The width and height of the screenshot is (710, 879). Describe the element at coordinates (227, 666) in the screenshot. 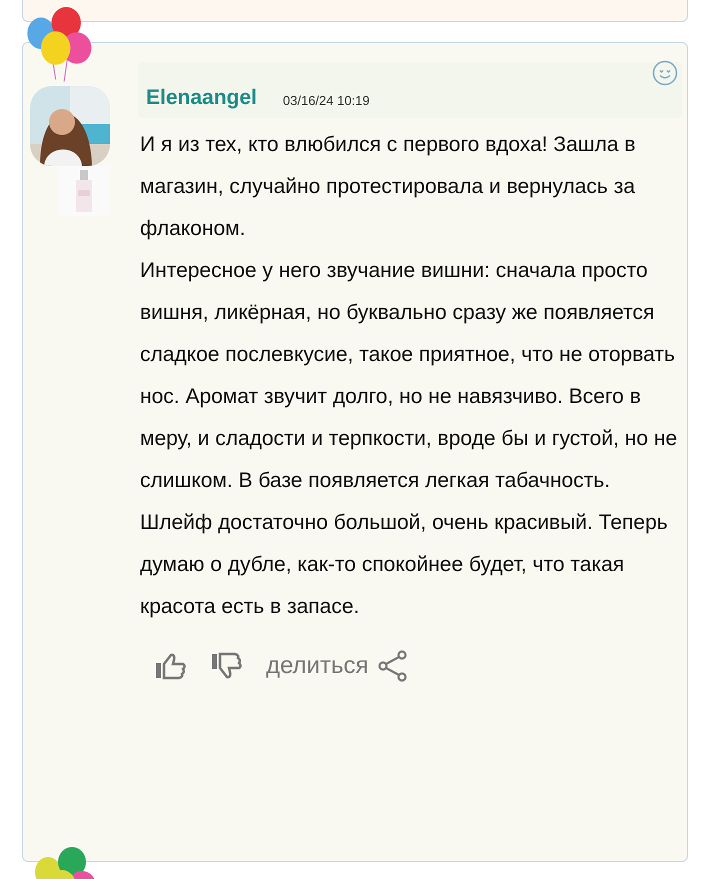

I see `thumbs-down-icon` at that location.